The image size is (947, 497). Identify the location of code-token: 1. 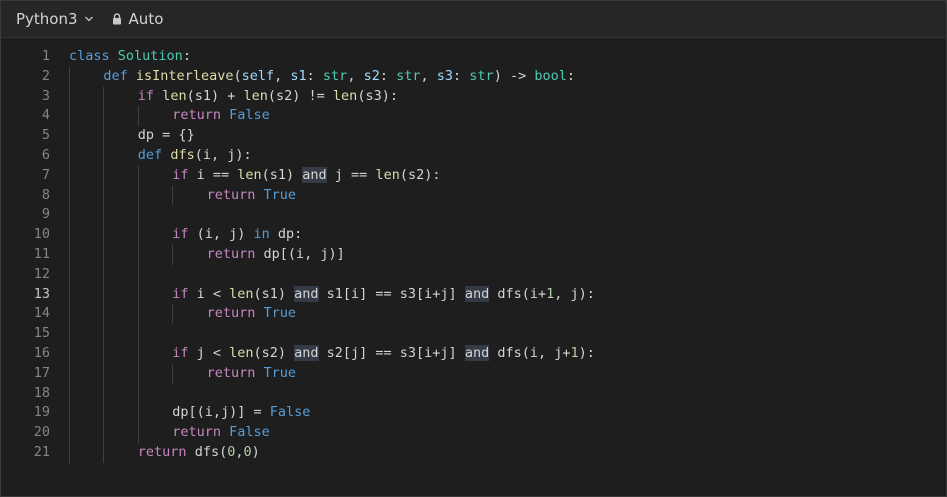
(574, 352).